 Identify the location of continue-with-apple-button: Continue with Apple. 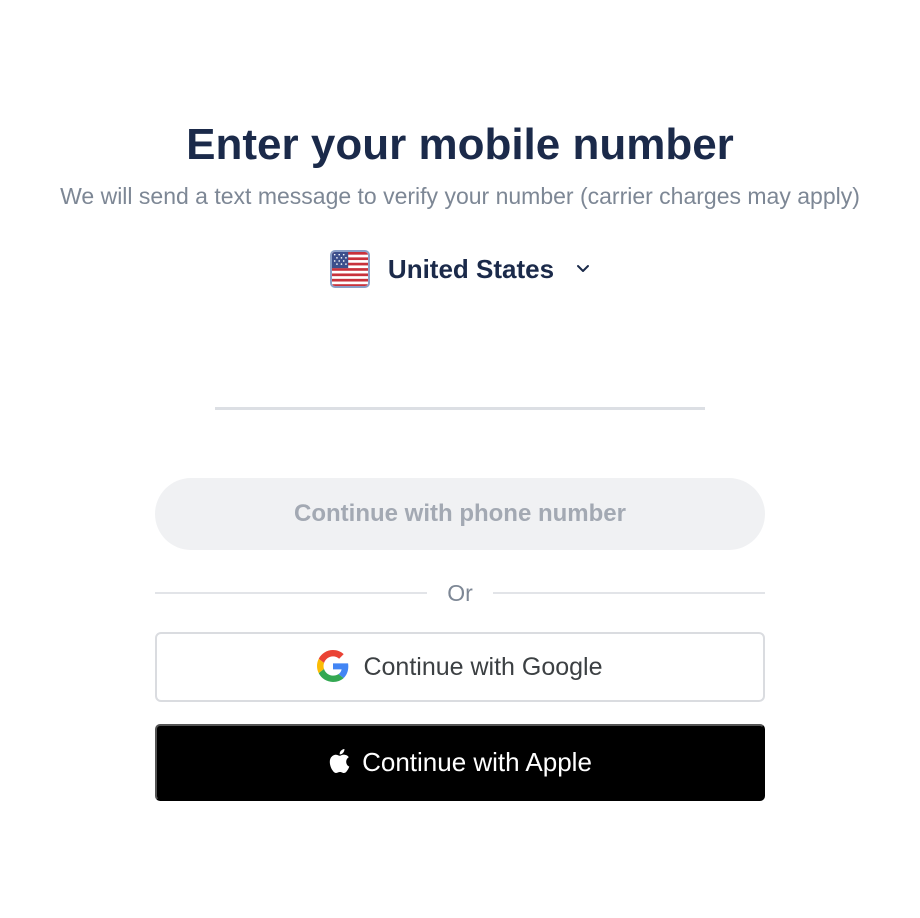
(460, 762).